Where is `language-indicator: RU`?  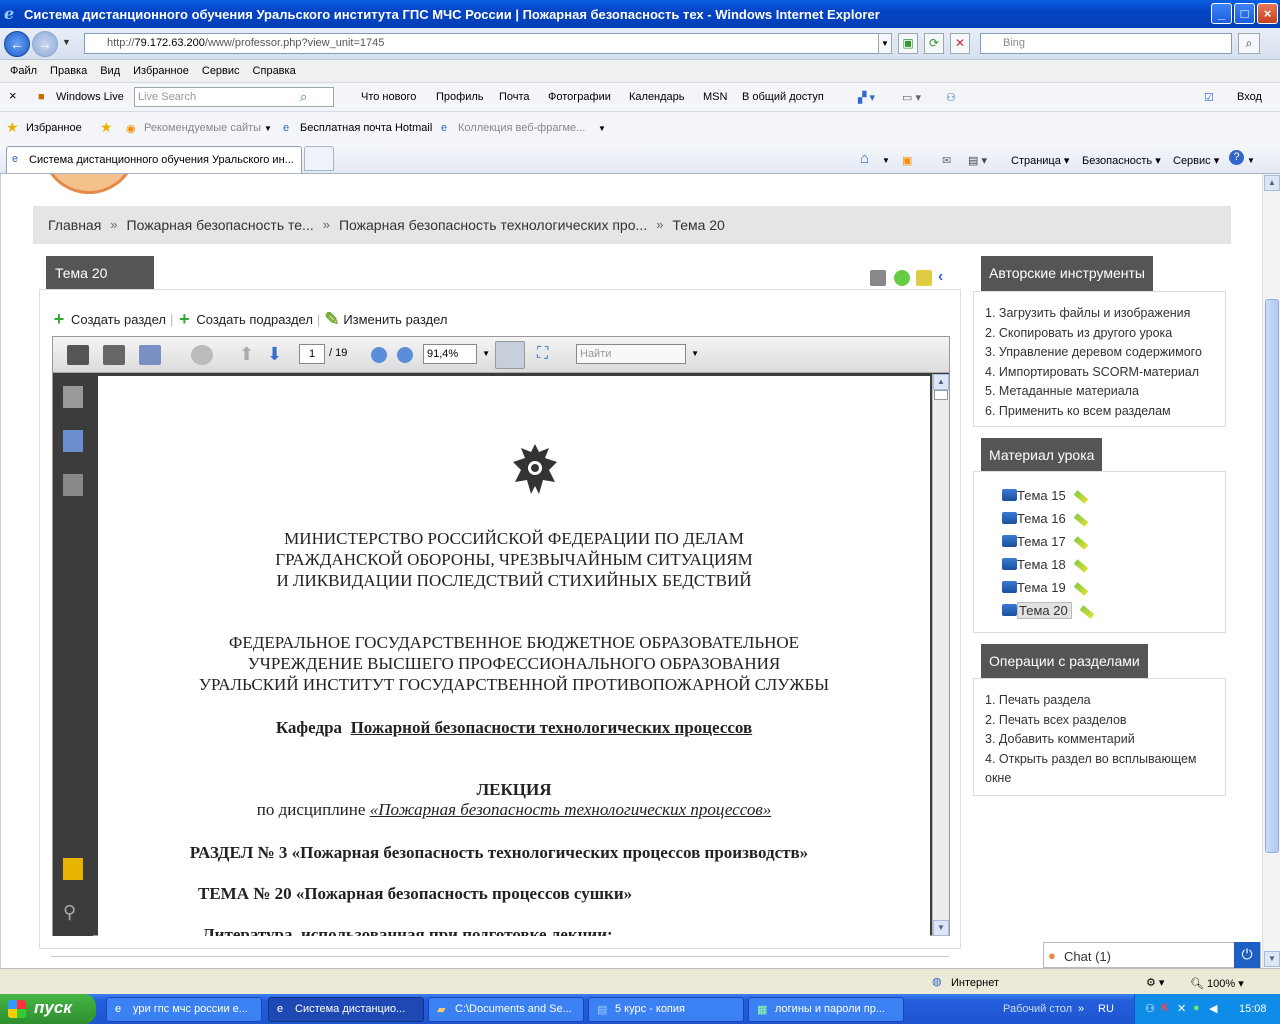
language-indicator: RU is located at coordinates (1106, 1009).